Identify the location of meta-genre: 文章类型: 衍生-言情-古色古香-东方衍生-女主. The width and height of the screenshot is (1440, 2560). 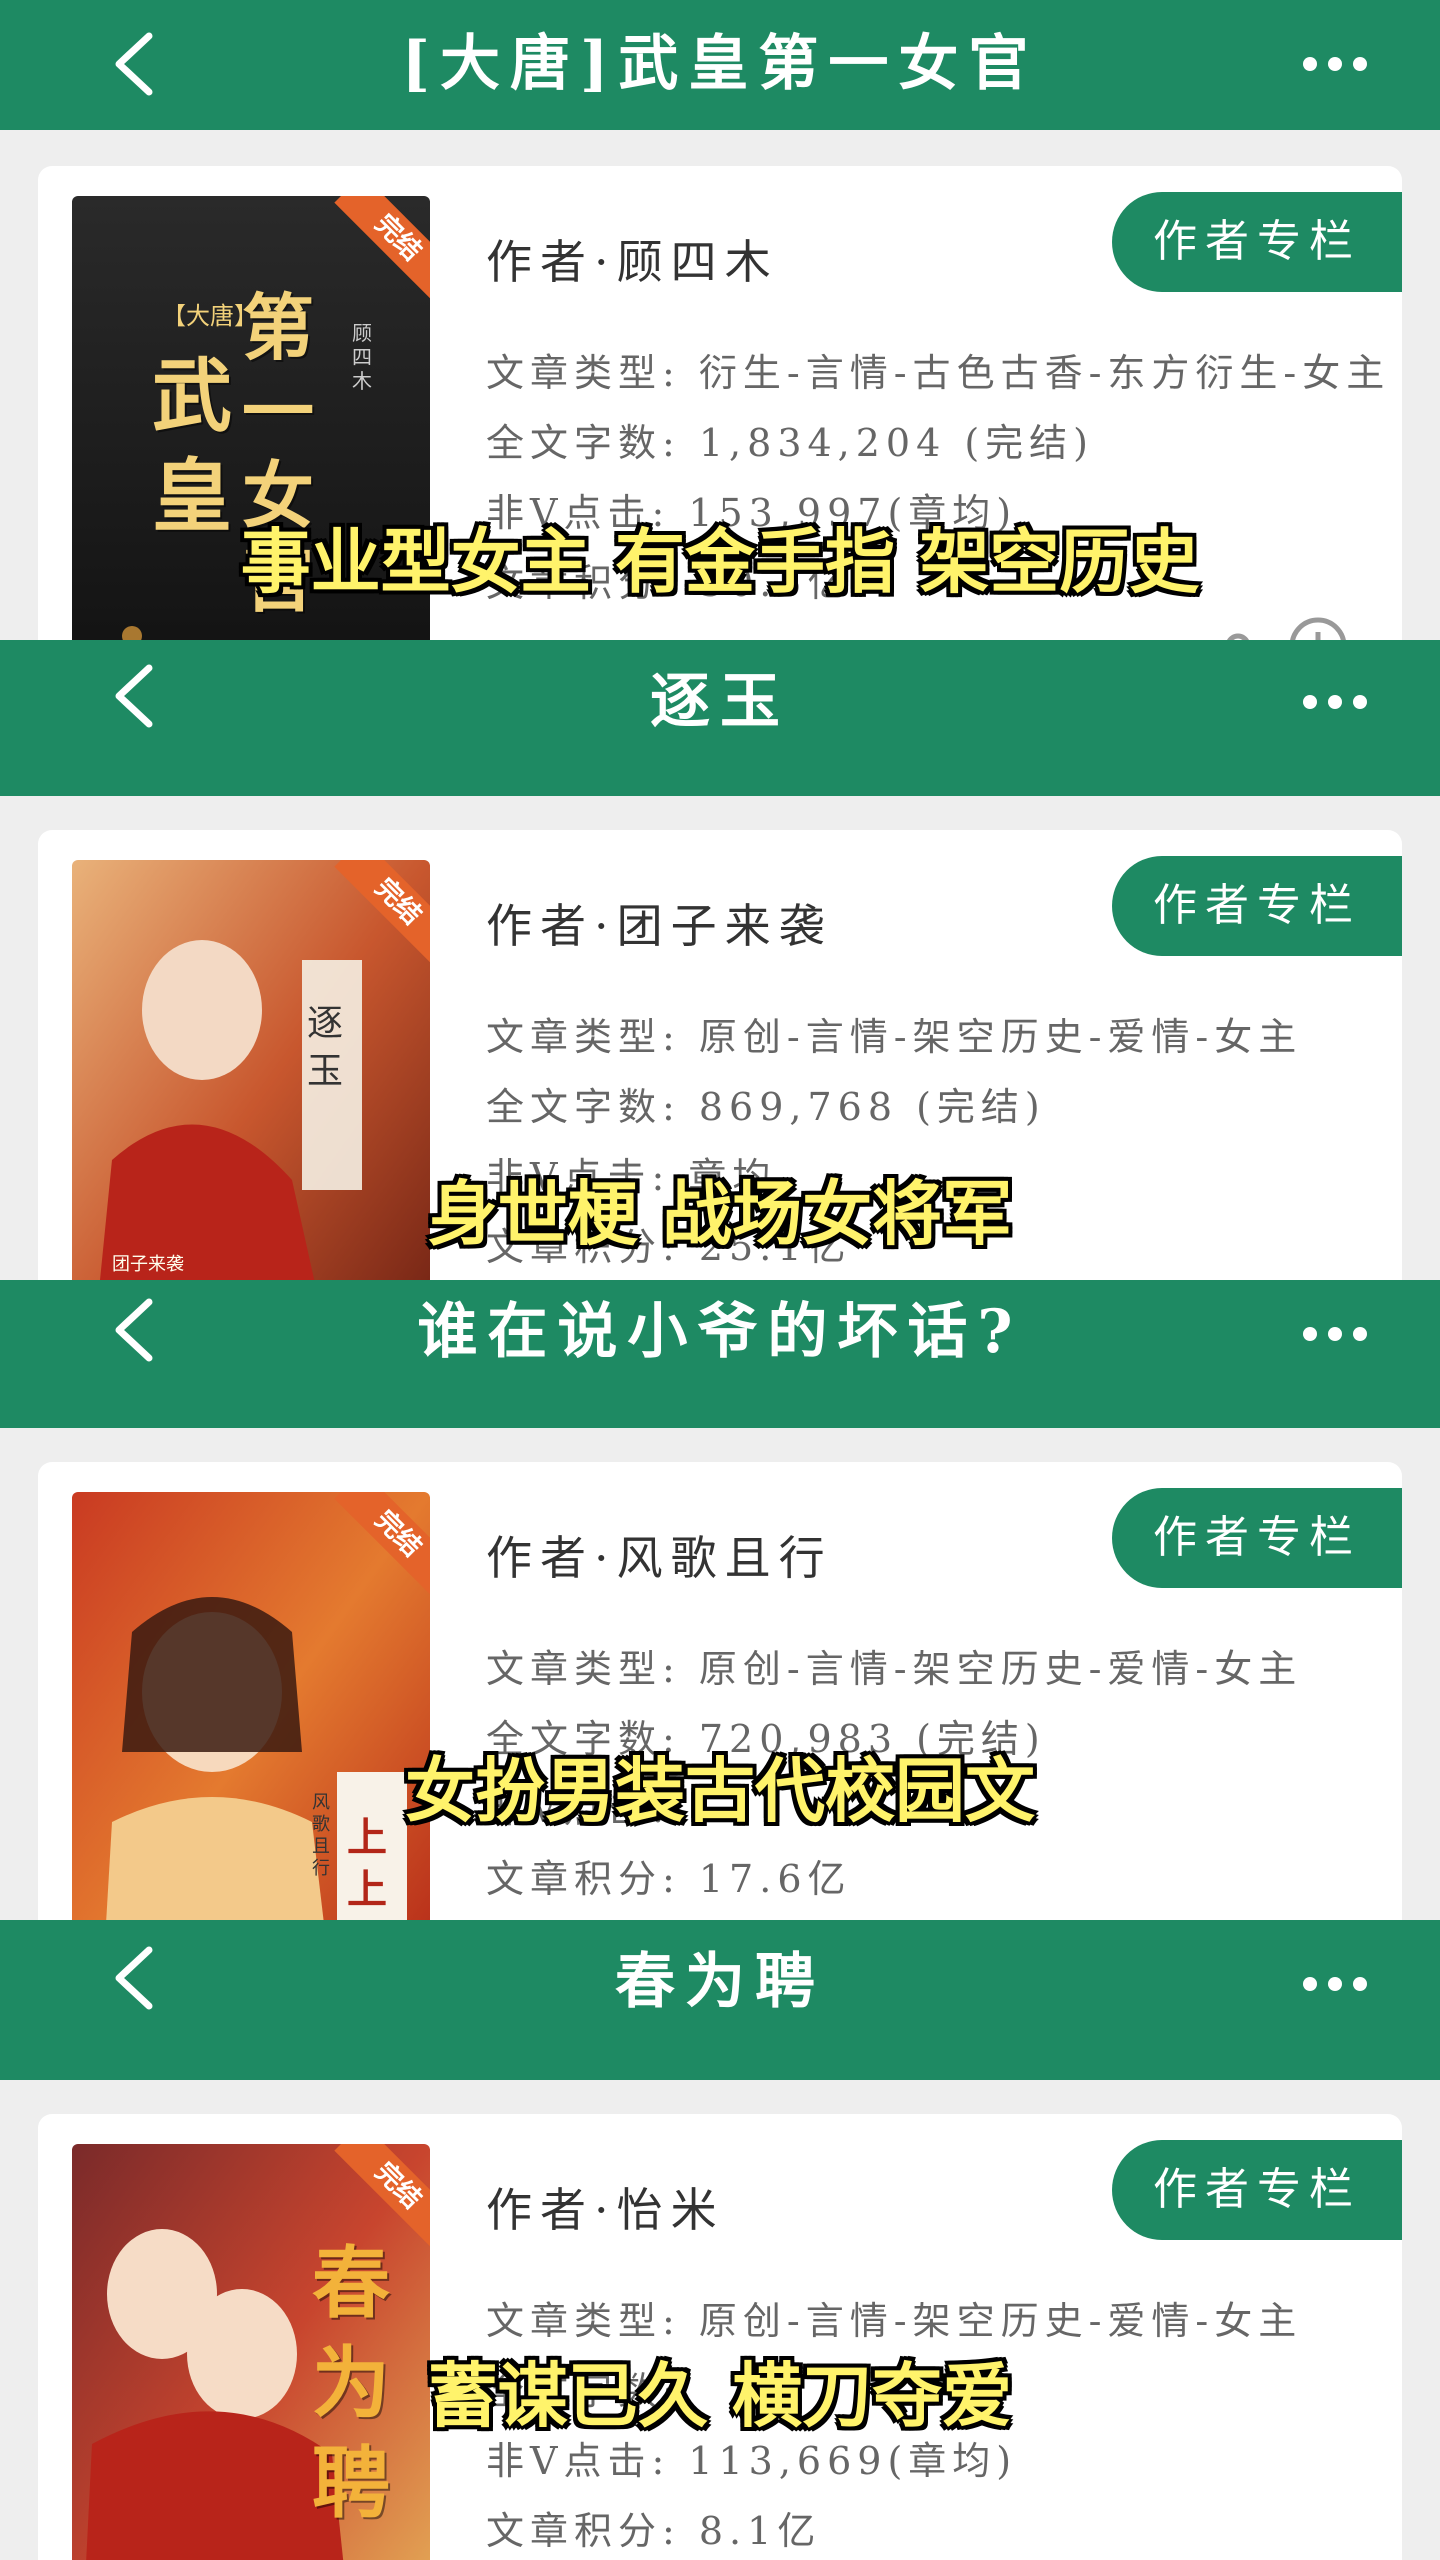
(938, 373).